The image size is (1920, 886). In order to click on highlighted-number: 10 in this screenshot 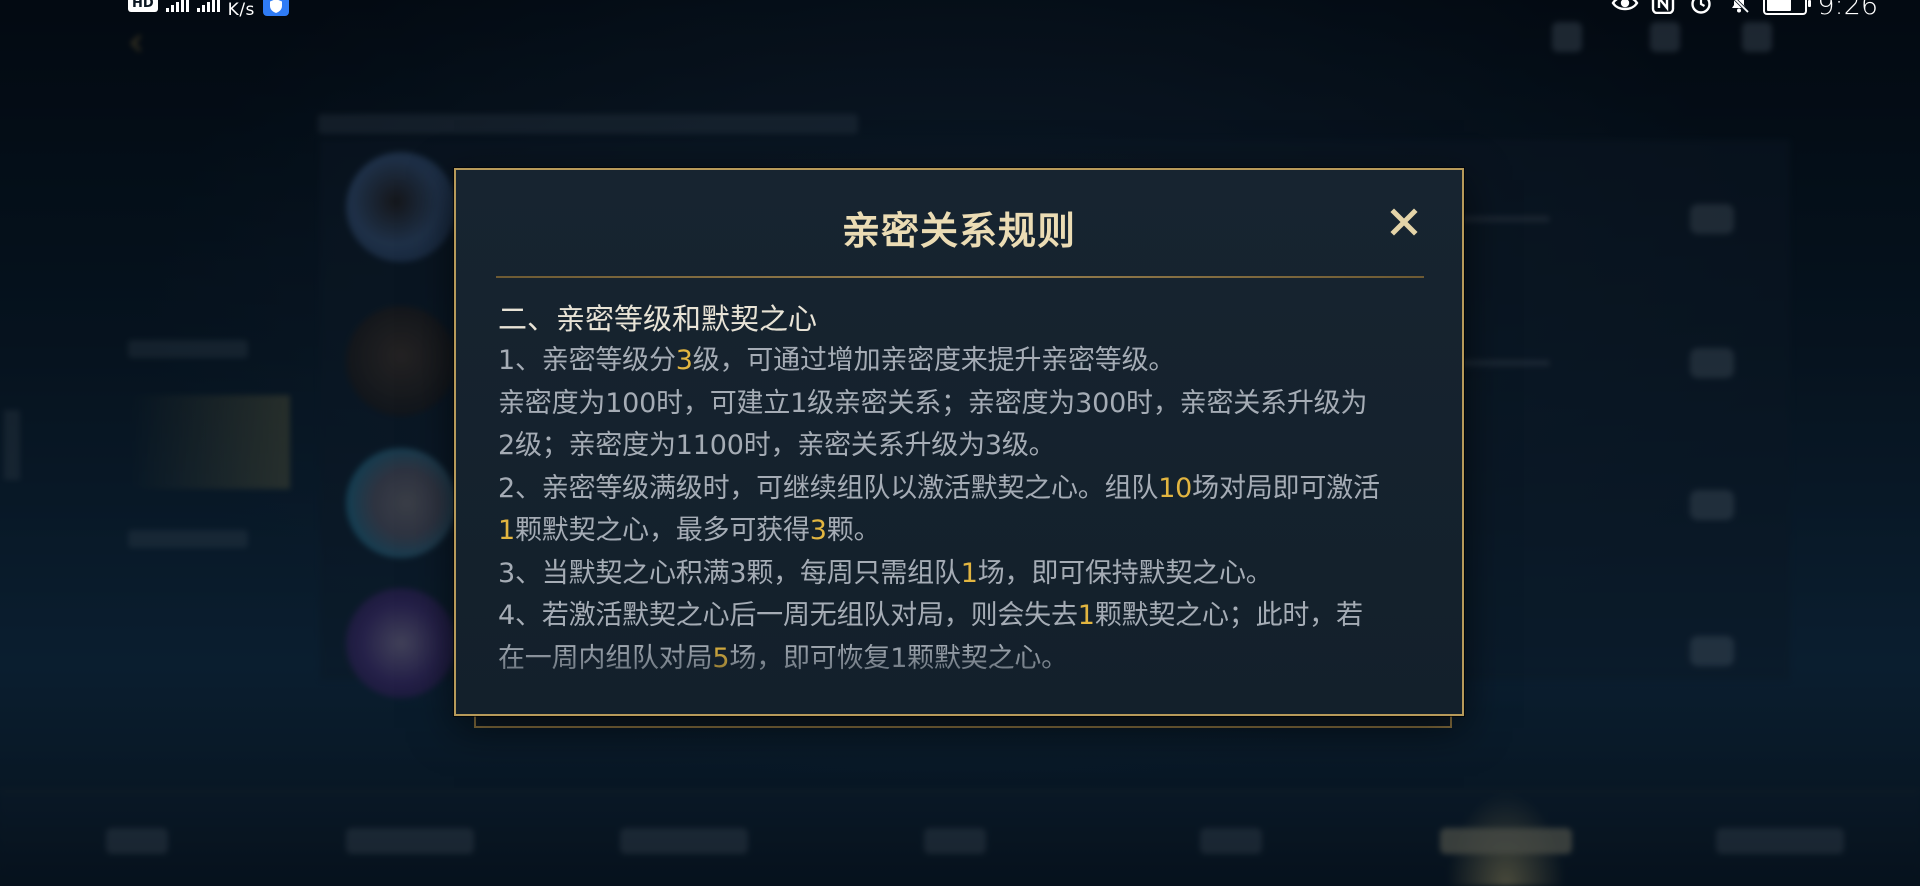, I will do `click(1175, 488)`.